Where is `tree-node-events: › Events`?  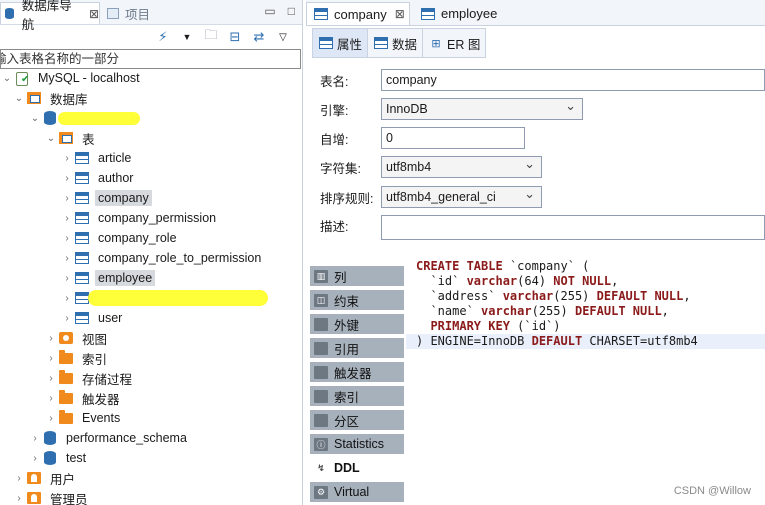 tree-node-events: › Events is located at coordinates (83, 418).